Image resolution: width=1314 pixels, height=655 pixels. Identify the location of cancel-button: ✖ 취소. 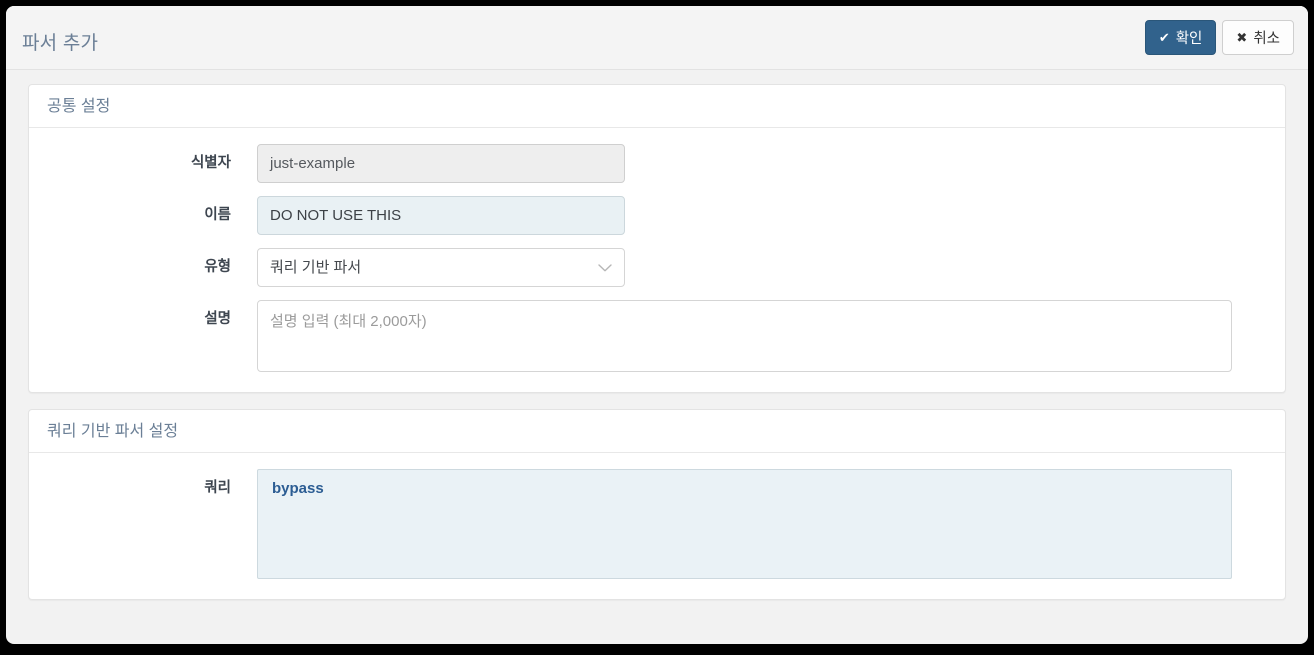
(1258, 37).